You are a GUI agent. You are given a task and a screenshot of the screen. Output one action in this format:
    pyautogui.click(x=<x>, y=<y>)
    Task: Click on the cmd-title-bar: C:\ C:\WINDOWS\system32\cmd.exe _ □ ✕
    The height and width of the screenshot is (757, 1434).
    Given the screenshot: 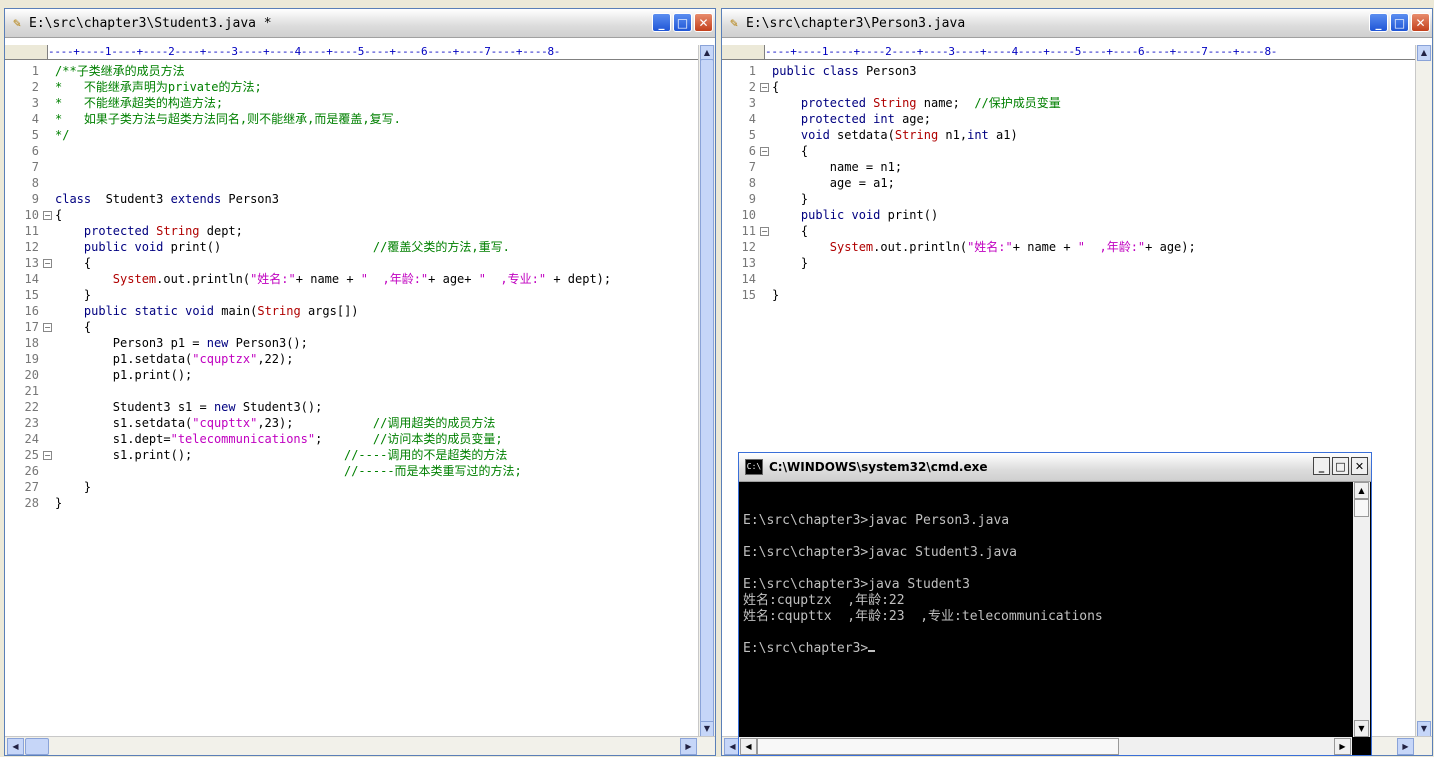 What is the action you would take?
    pyautogui.click(x=1055, y=467)
    